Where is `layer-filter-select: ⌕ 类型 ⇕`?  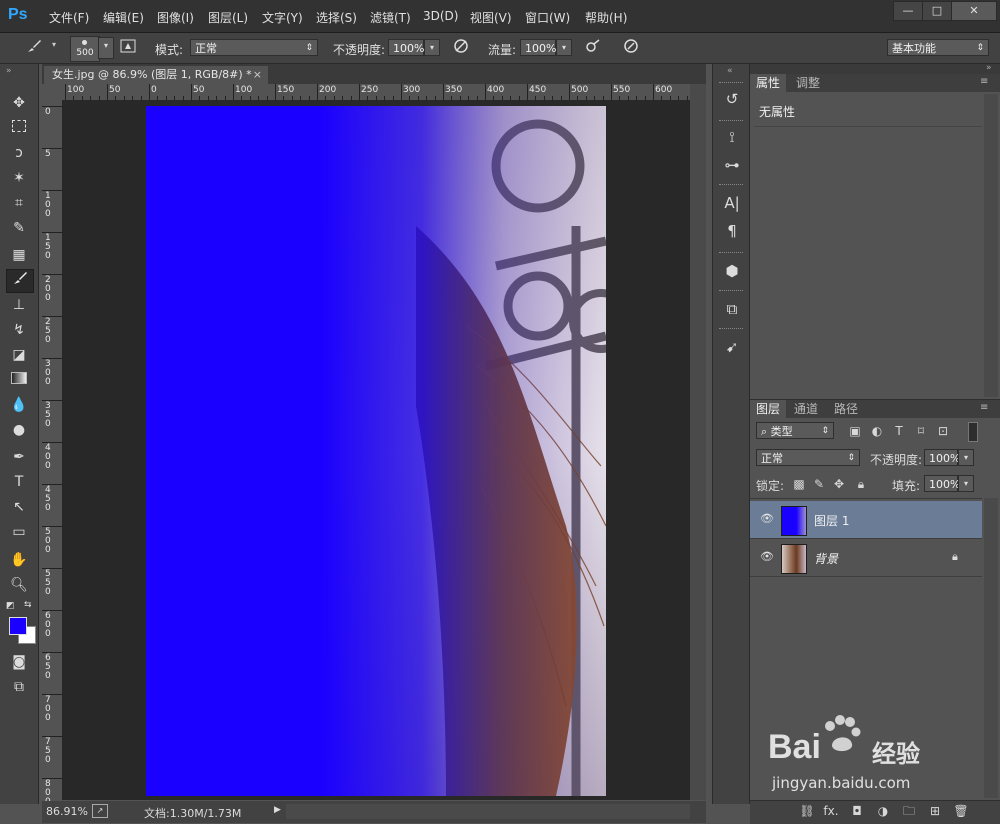
layer-filter-select: ⌕ 类型 ⇕ is located at coordinates (795, 430).